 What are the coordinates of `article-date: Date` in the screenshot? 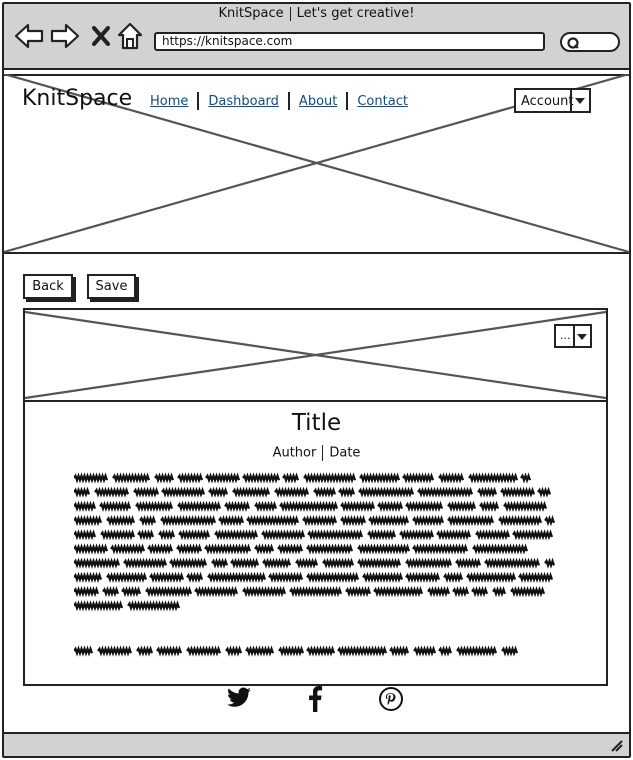 It's located at (345, 453).